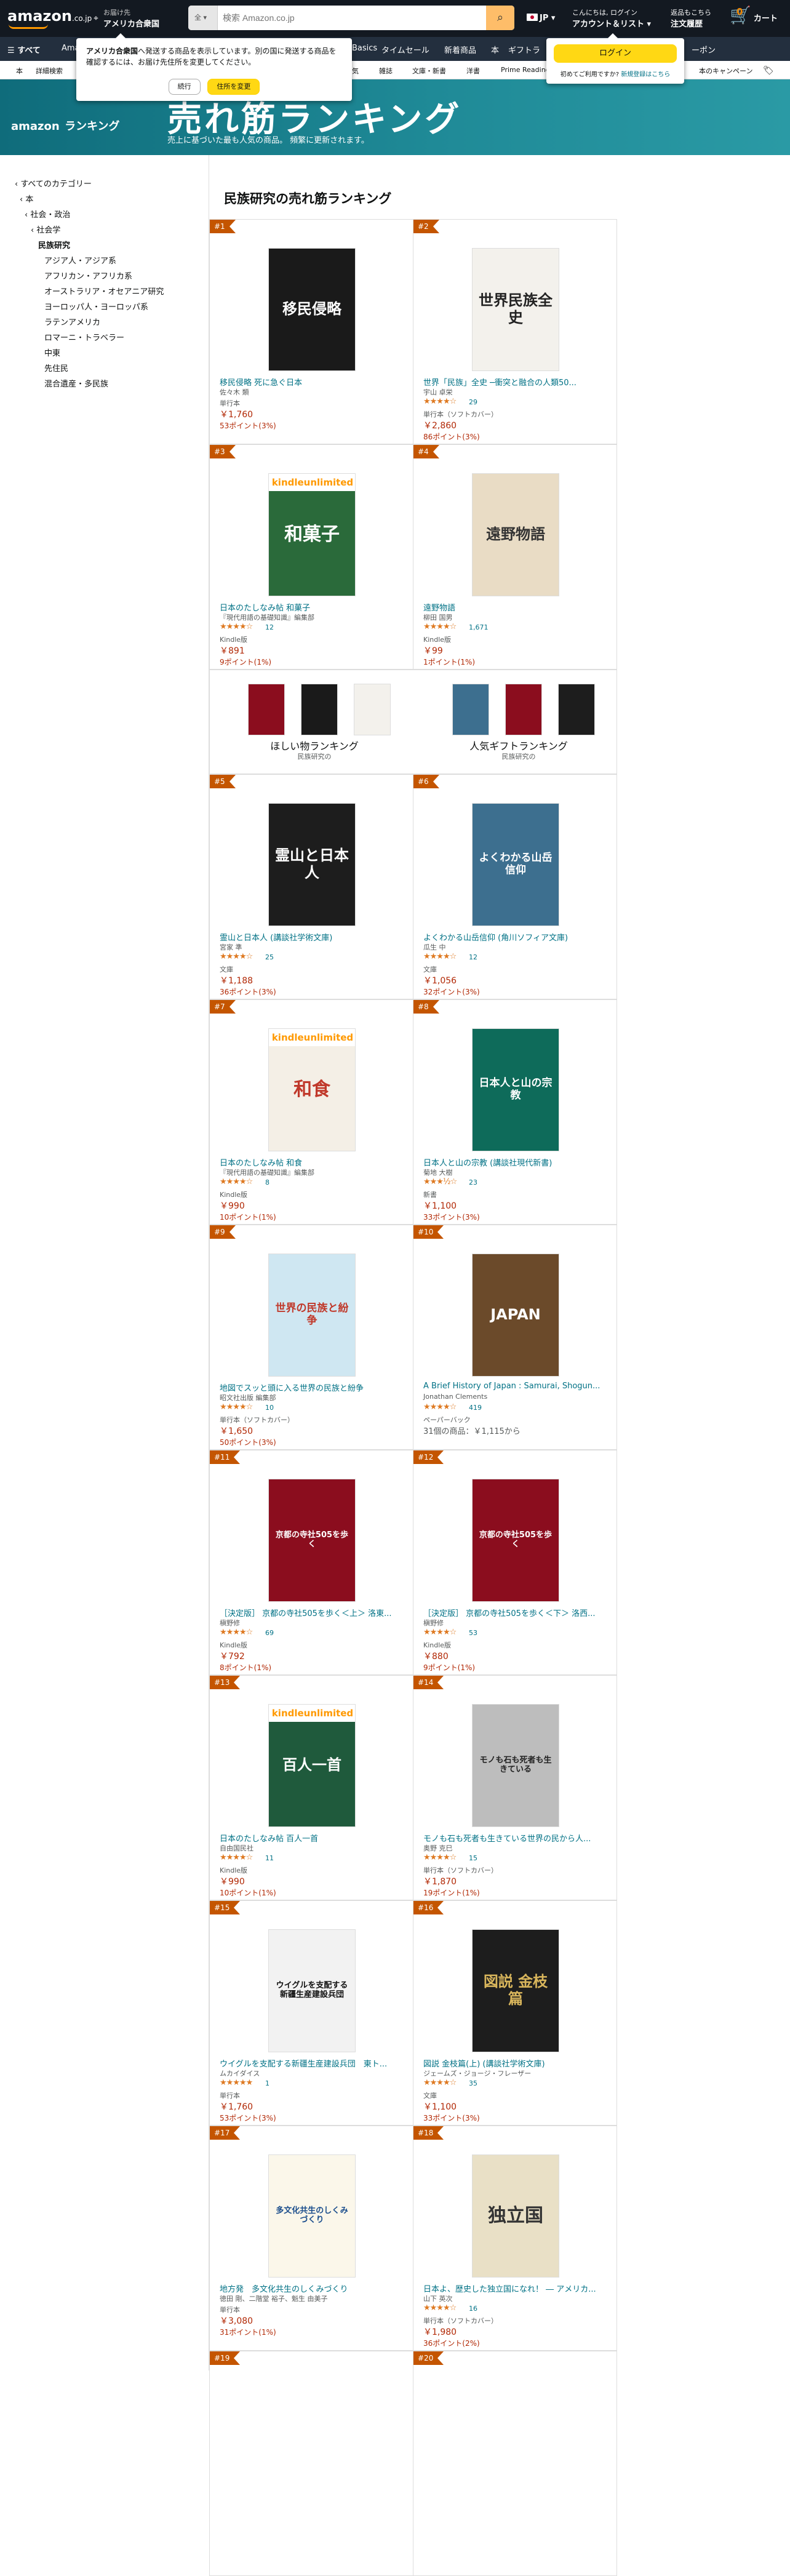 The image size is (790, 2576). What do you see at coordinates (312, 1765) in the screenshot?
I see `book-cover-image: kindleunlimited 百人一首` at bounding box center [312, 1765].